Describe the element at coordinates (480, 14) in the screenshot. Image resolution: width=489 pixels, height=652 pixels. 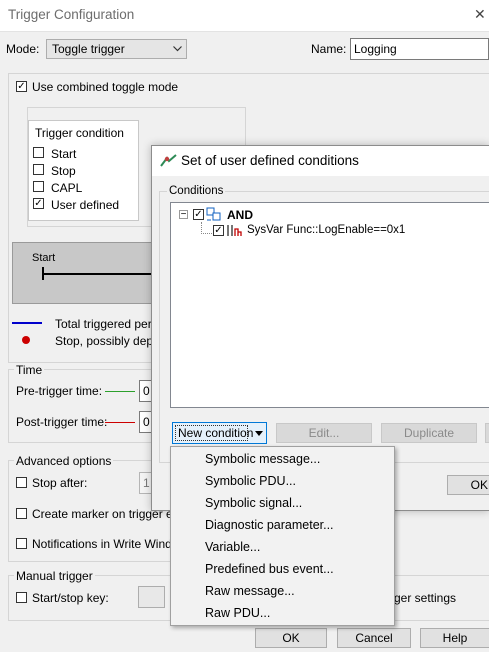
I see `close-icon: ✕` at that location.